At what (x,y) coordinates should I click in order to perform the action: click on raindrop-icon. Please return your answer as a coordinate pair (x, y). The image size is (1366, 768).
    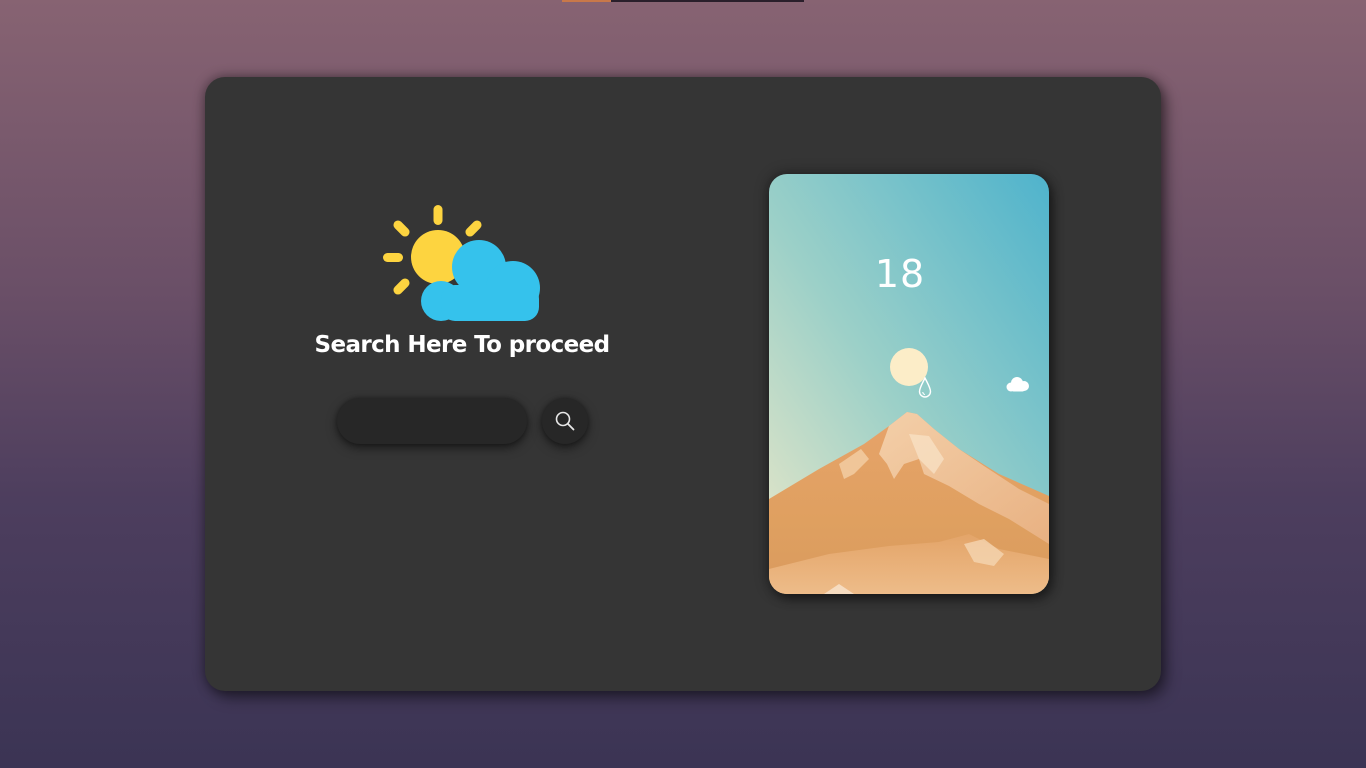
    Looking at the image, I should click on (925, 387).